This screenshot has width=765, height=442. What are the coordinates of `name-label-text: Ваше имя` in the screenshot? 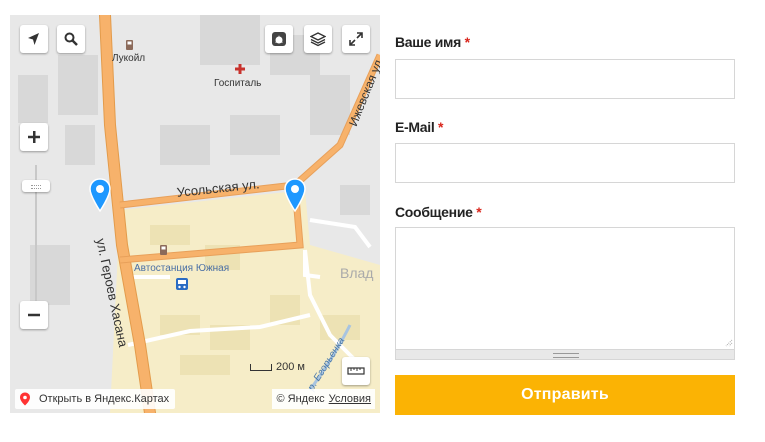 It's located at (428, 42).